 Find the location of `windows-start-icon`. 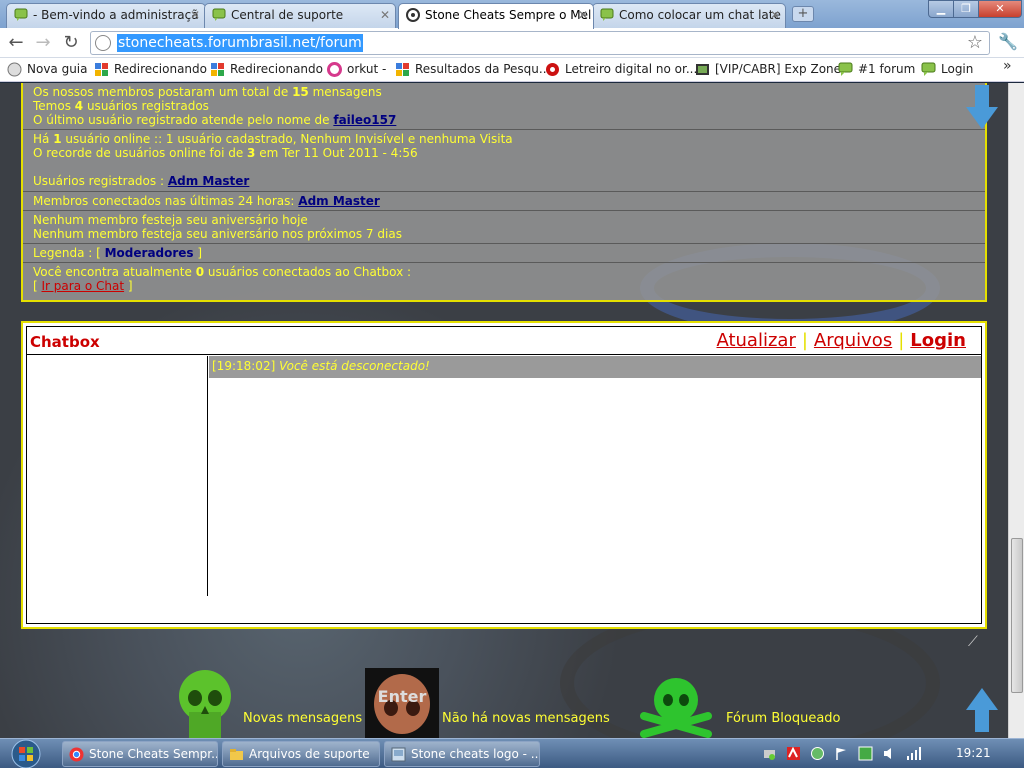

windows-start-icon is located at coordinates (26, 753).